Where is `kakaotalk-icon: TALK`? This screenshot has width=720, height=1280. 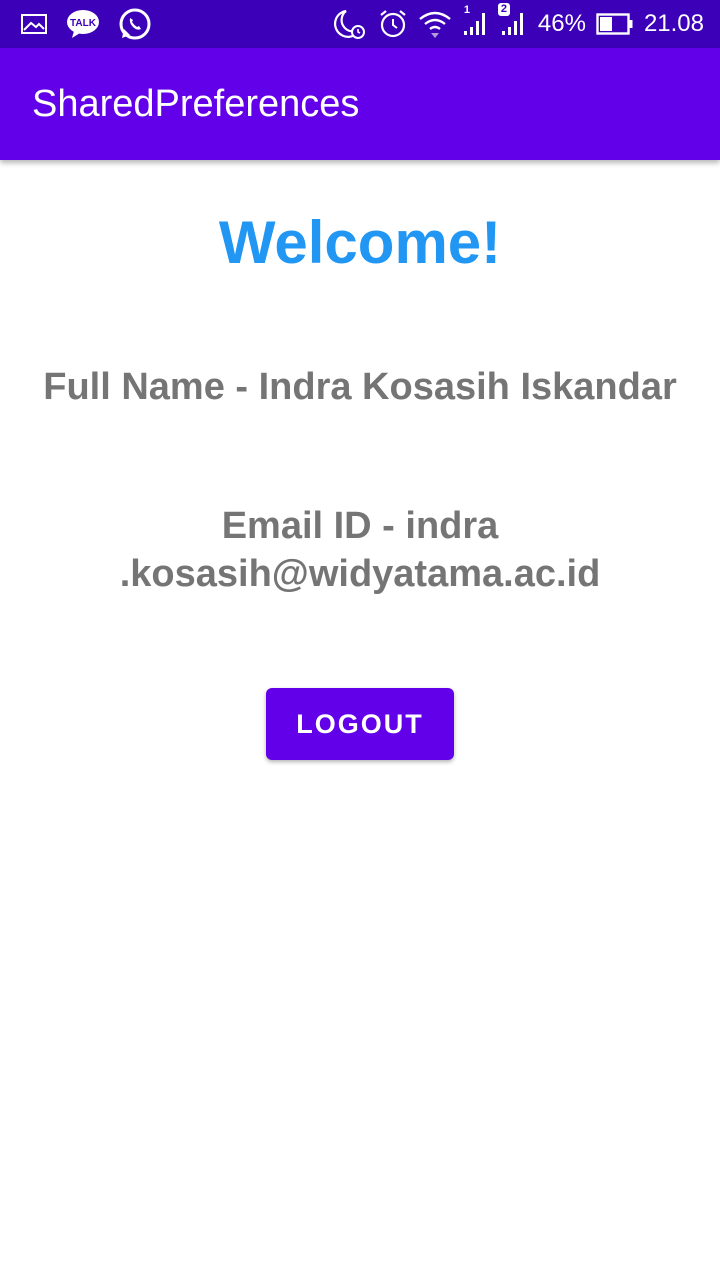
kakaotalk-icon: TALK is located at coordinates (83, 24).